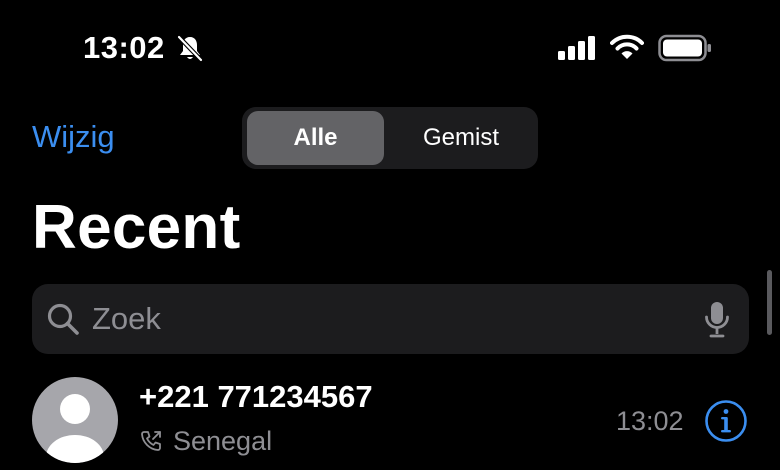 The width and height of the screenshot is (780, 470). Describe the element at coordinates (684, 48) in the screenshot. I see `battery-icon` at that location.